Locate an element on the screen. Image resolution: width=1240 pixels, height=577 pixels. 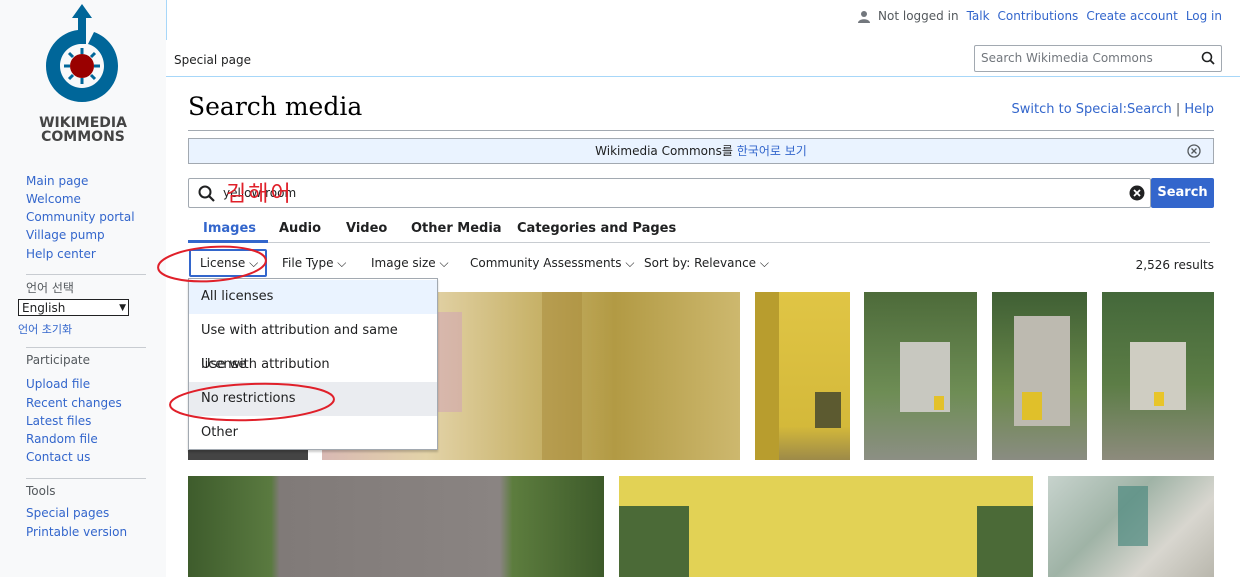
tab-special-page: Special page is located at coordinates (213, 59).